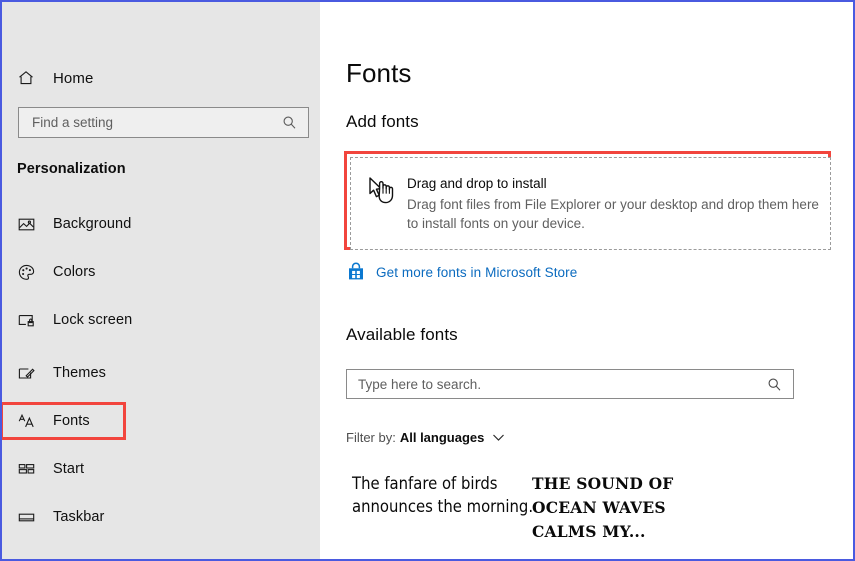  Describe the element at coordinates (161, 320) in the screenshot. I see `sidebar-item-lock-screen: Lock screen` at that location.